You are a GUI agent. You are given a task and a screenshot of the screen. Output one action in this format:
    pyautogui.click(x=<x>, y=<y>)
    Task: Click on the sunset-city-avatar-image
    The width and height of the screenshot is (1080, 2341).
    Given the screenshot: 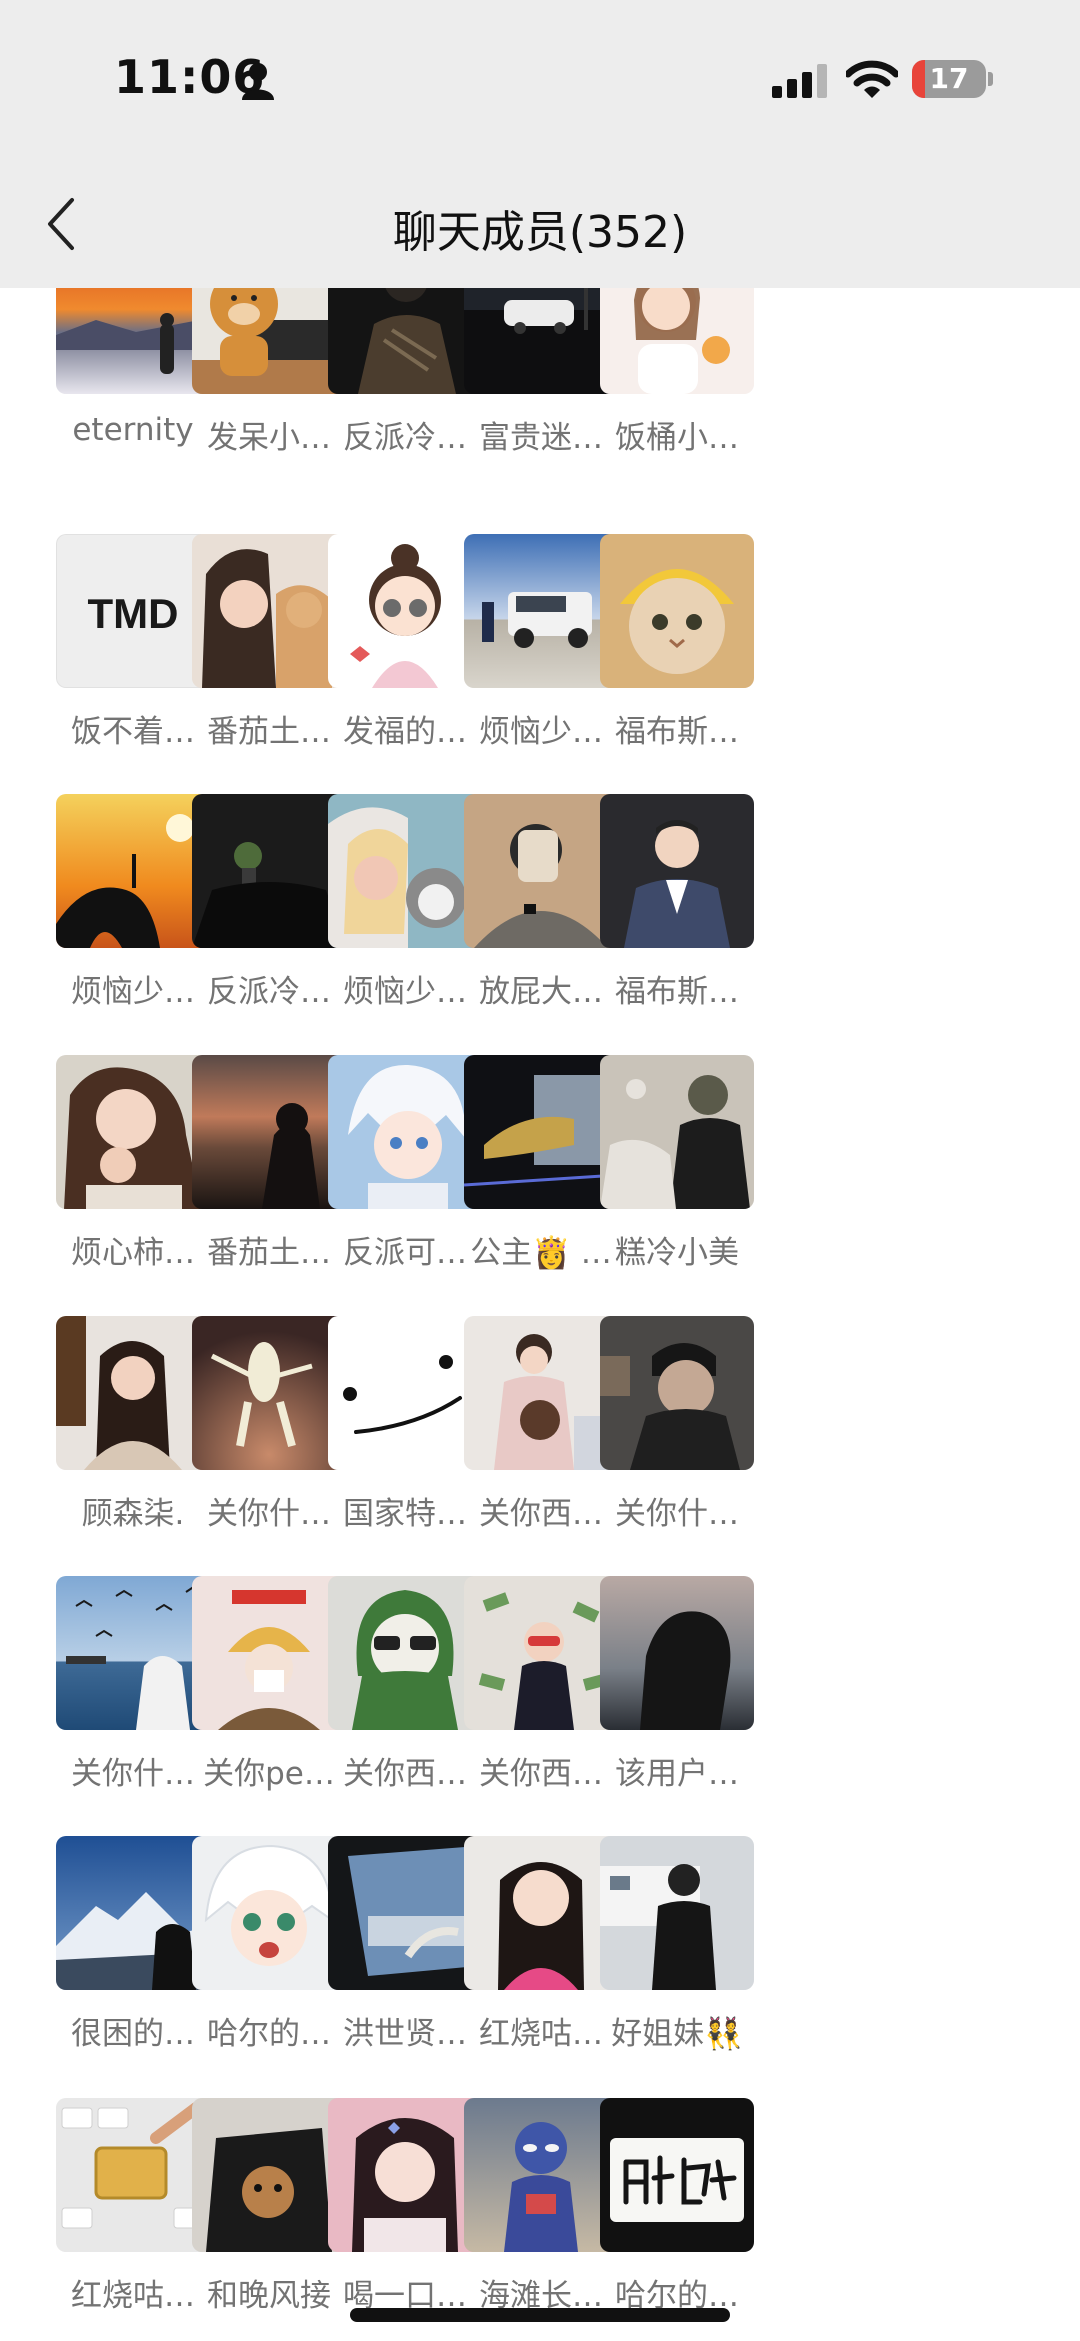 What is the action you would take?
    pyautogui.click(x=269, y=1132)
    